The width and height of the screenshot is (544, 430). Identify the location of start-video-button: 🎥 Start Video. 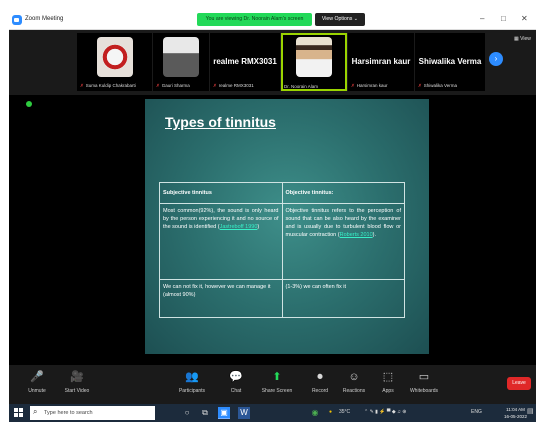
(77, 381).